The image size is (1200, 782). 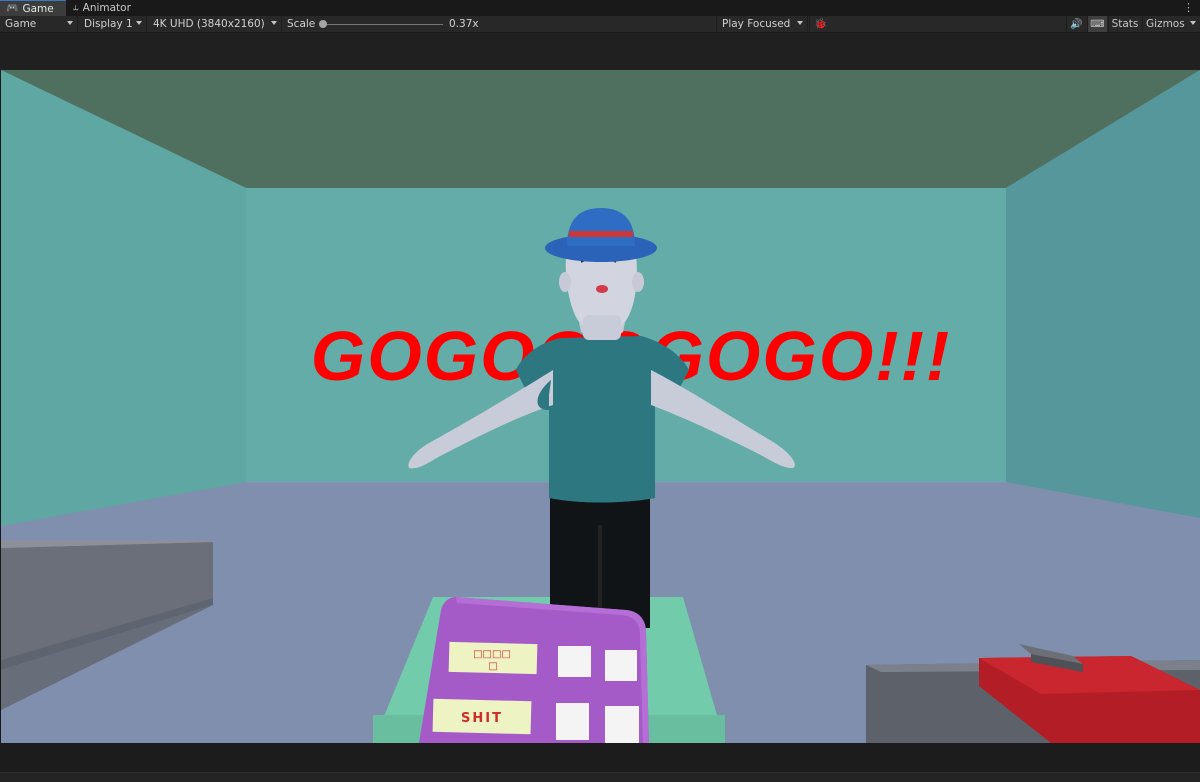 What do you see at coordinates (600, 8) in the screenshot?
I see `editor-tab-bar: 🎮 Game ⥿ Animator ⋮` at bounding box center [600, 8].